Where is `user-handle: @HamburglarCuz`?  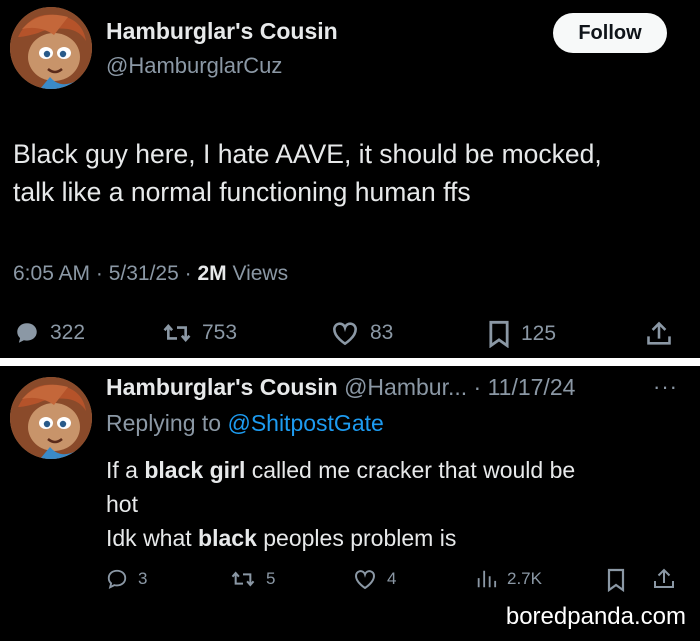
user-handle: @HamburglarCuz is located at coordinates (194, 66).